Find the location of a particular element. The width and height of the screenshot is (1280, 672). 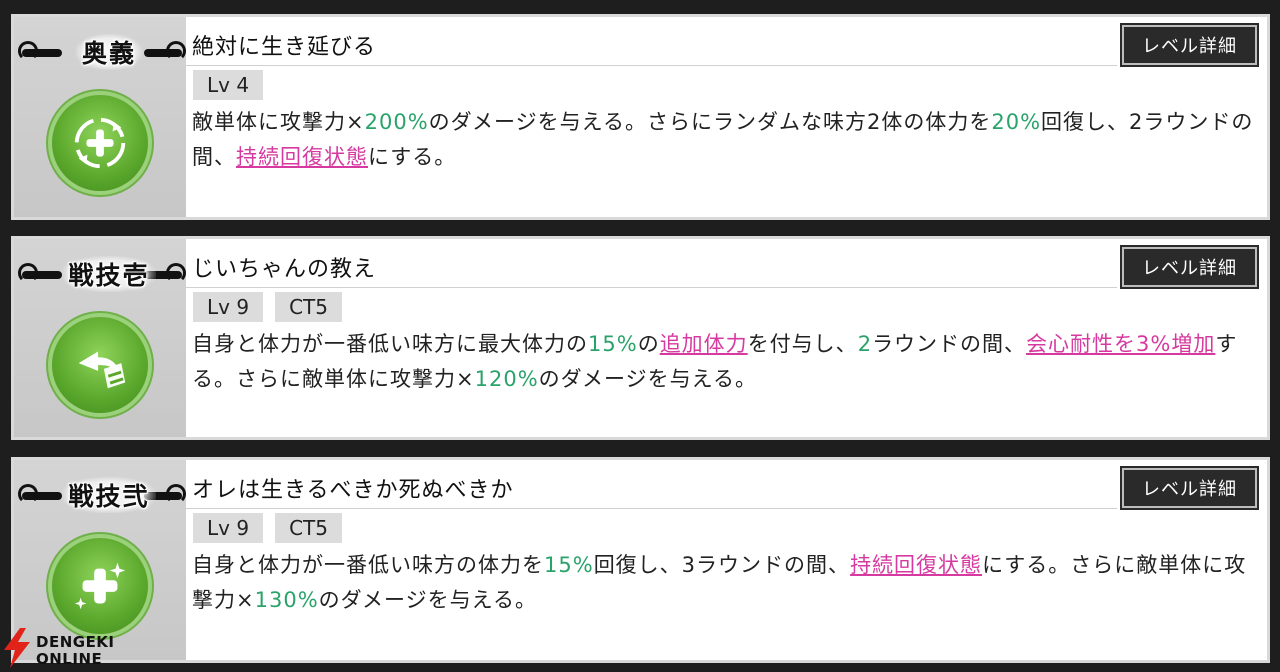

heal-sparkle-icon is located at coordinates (100, 586).